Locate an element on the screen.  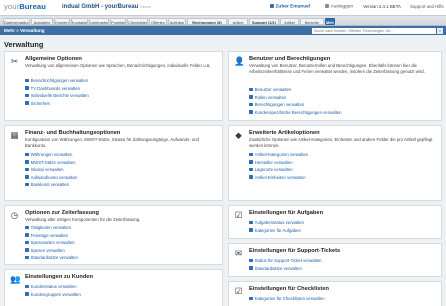
support-link: Support und Hilfe is located at coordinates (427, 6).